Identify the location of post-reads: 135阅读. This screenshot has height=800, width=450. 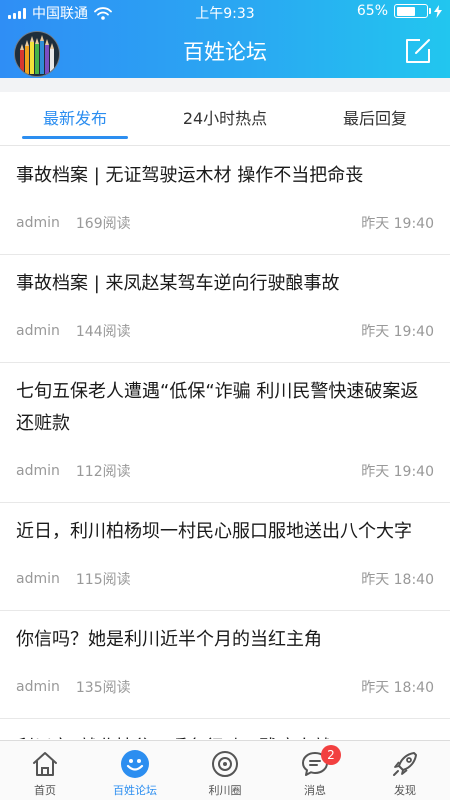
(103, 688).